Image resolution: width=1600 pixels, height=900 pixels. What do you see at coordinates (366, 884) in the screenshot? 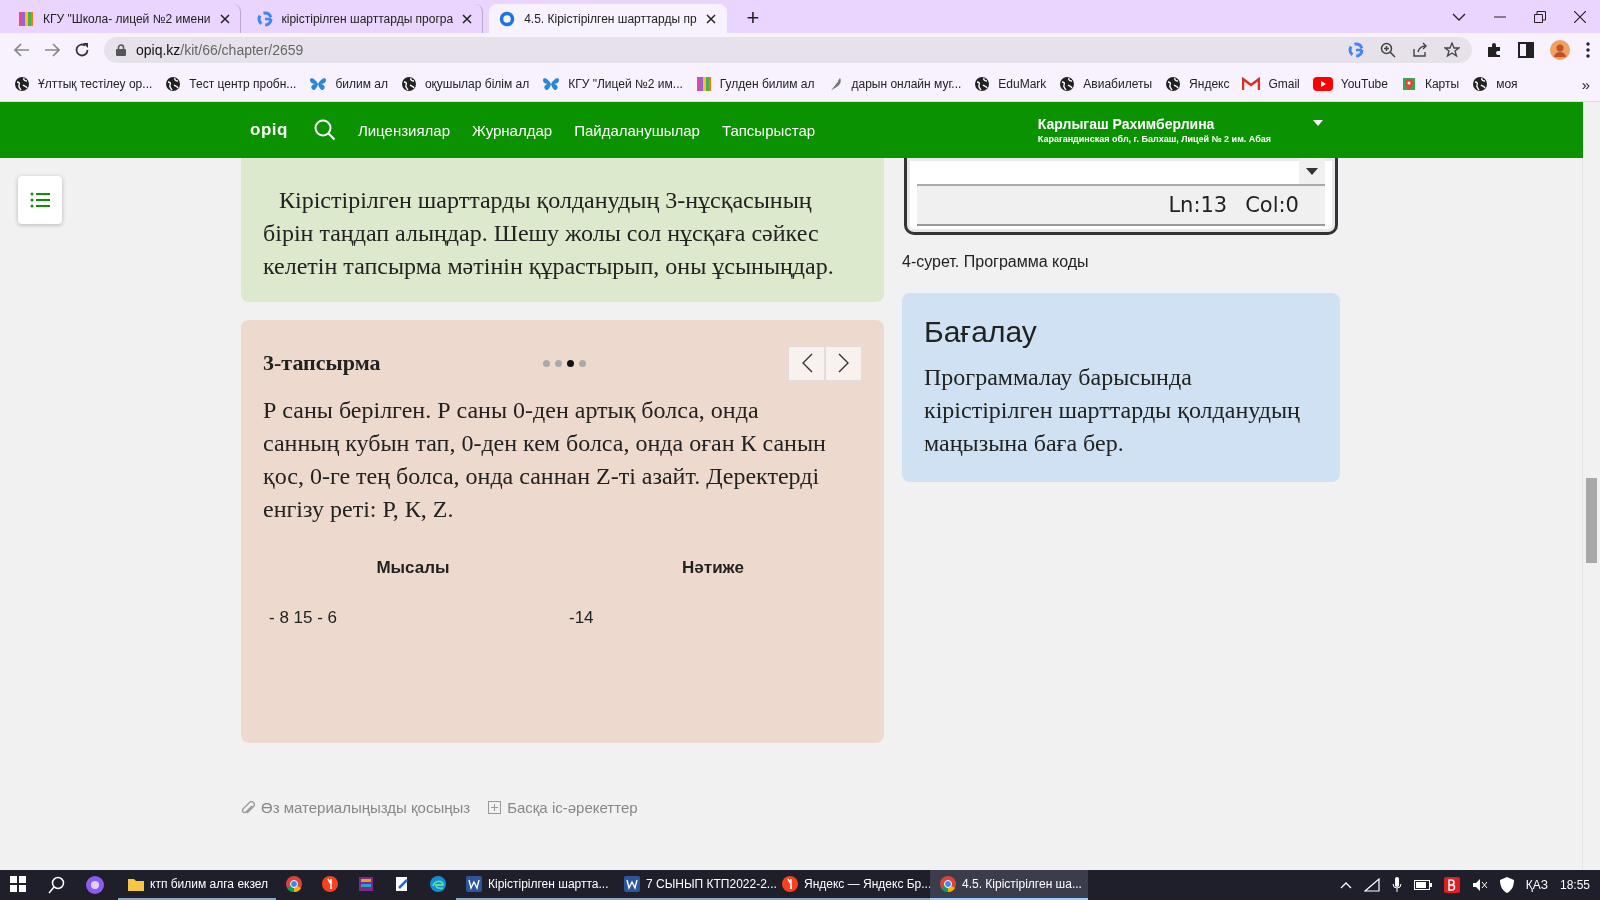
I see `archive-icon` at bounding box center [366, 884].